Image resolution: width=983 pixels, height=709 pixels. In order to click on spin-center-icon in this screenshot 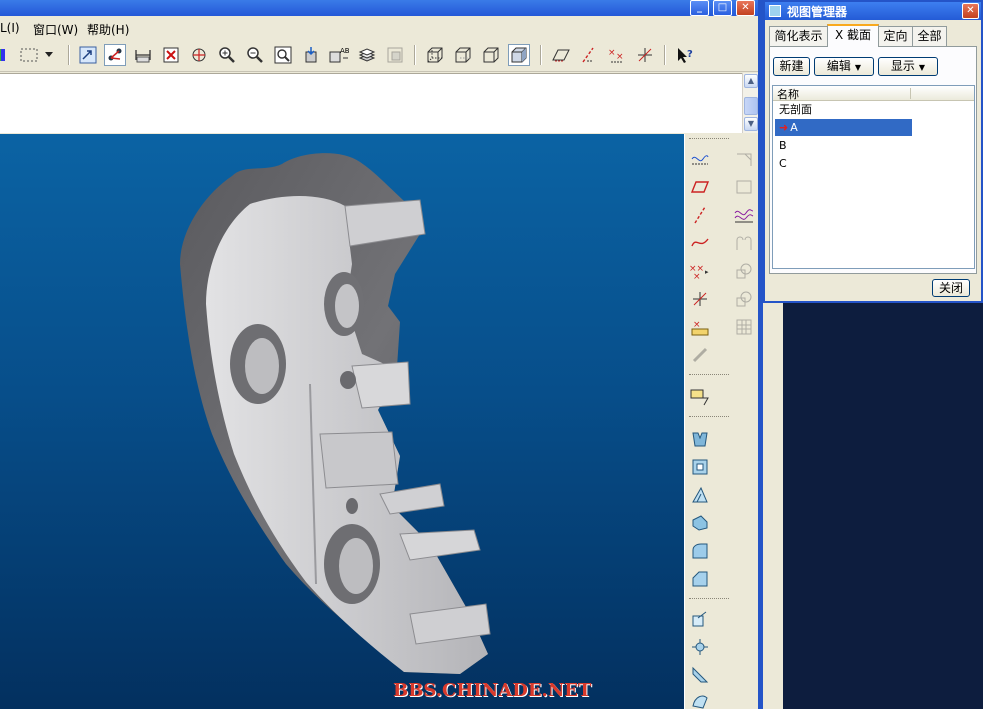, I will do `click(199, 55)`.